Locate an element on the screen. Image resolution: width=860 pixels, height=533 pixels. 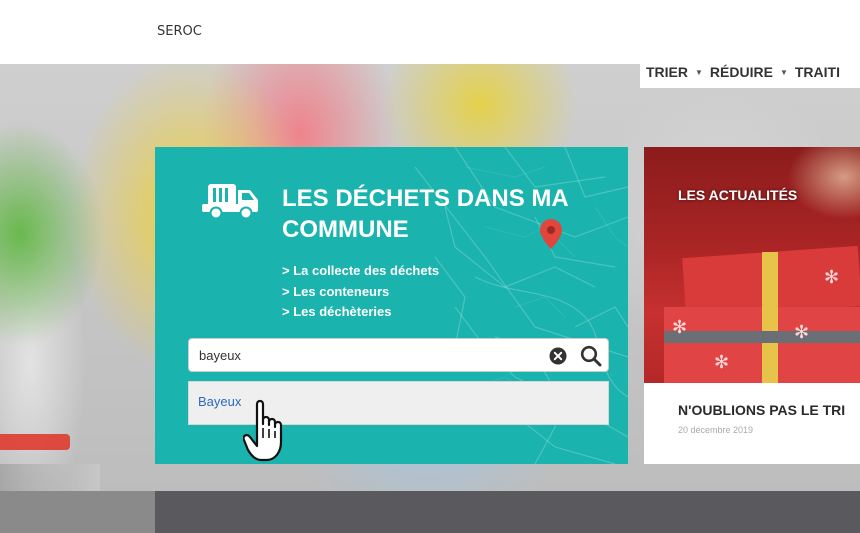
news-title: N'OUBLIONS PAS LE TRI is located at coordinates (761, 410).